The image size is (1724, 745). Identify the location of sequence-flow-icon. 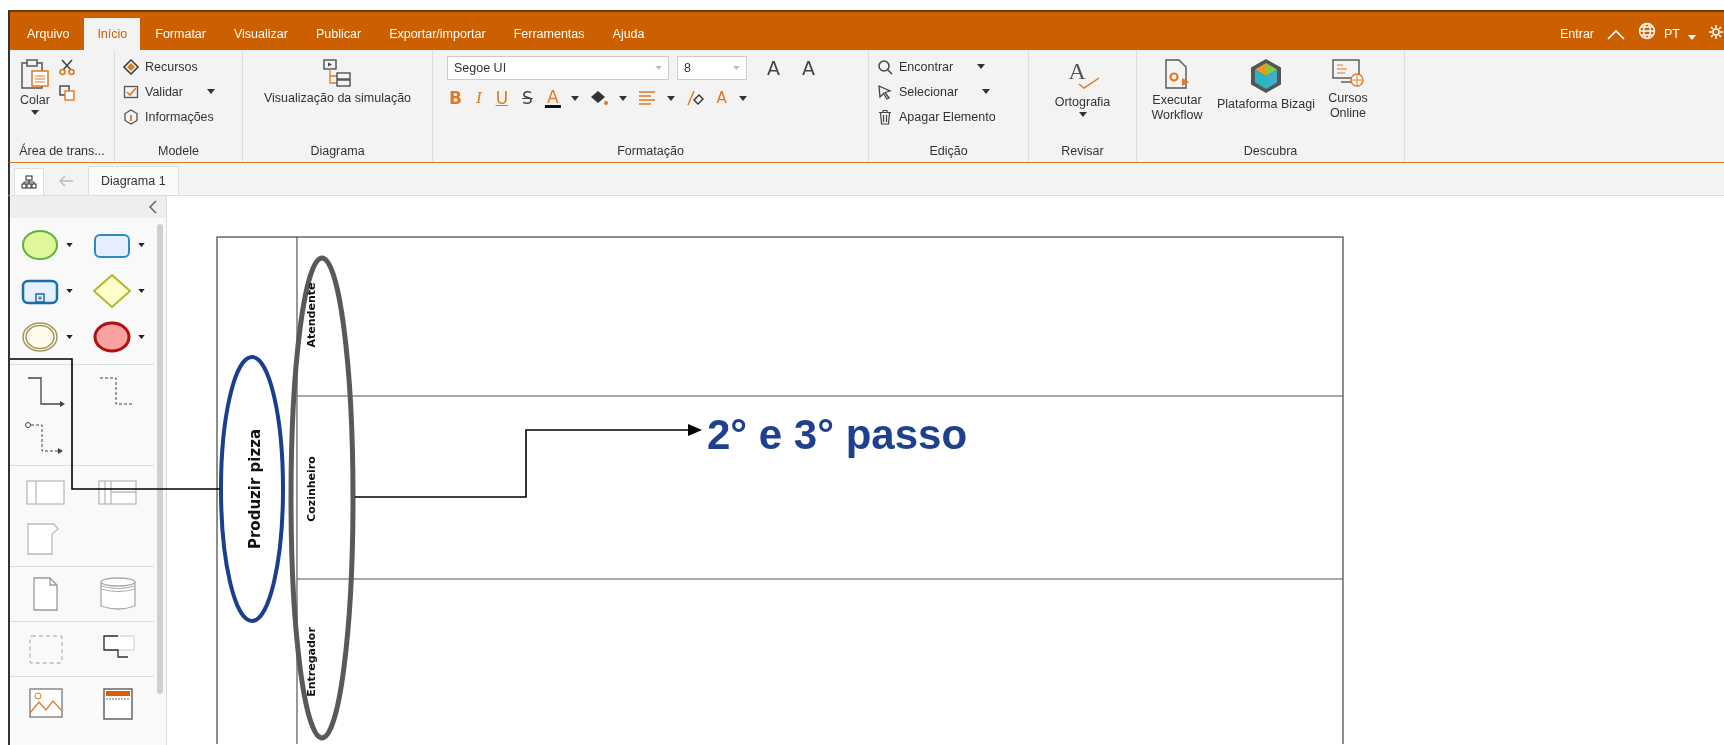
(46, 392).